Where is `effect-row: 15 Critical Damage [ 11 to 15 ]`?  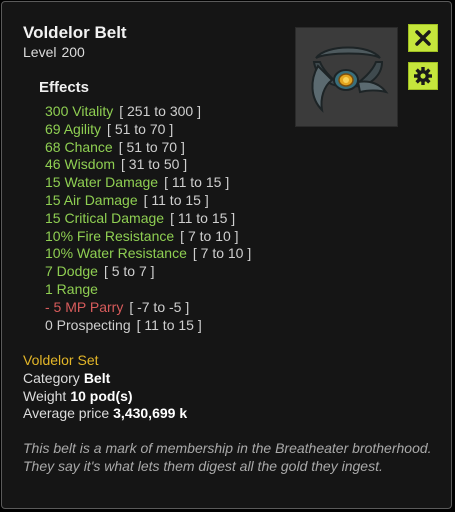 effect-row: 15 Critical Damage [ 11 to 15 ] is located at coordinates (148, 219).